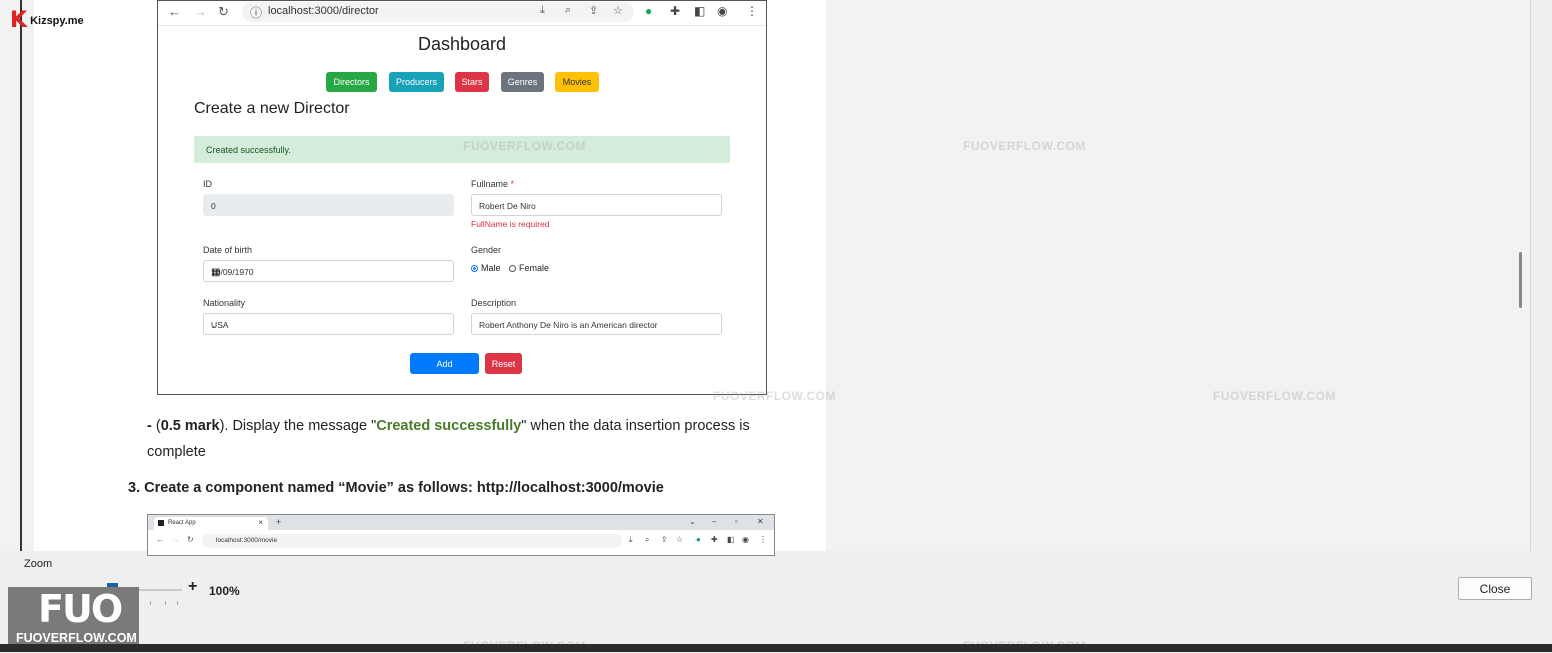 Image resolution: width=1552 pixels, height=653 pixels. What do you see at coordinates (215, 325) in the screenshot?
I see `chevron-down-icon: ⌄` at bounding box center [215, 325].